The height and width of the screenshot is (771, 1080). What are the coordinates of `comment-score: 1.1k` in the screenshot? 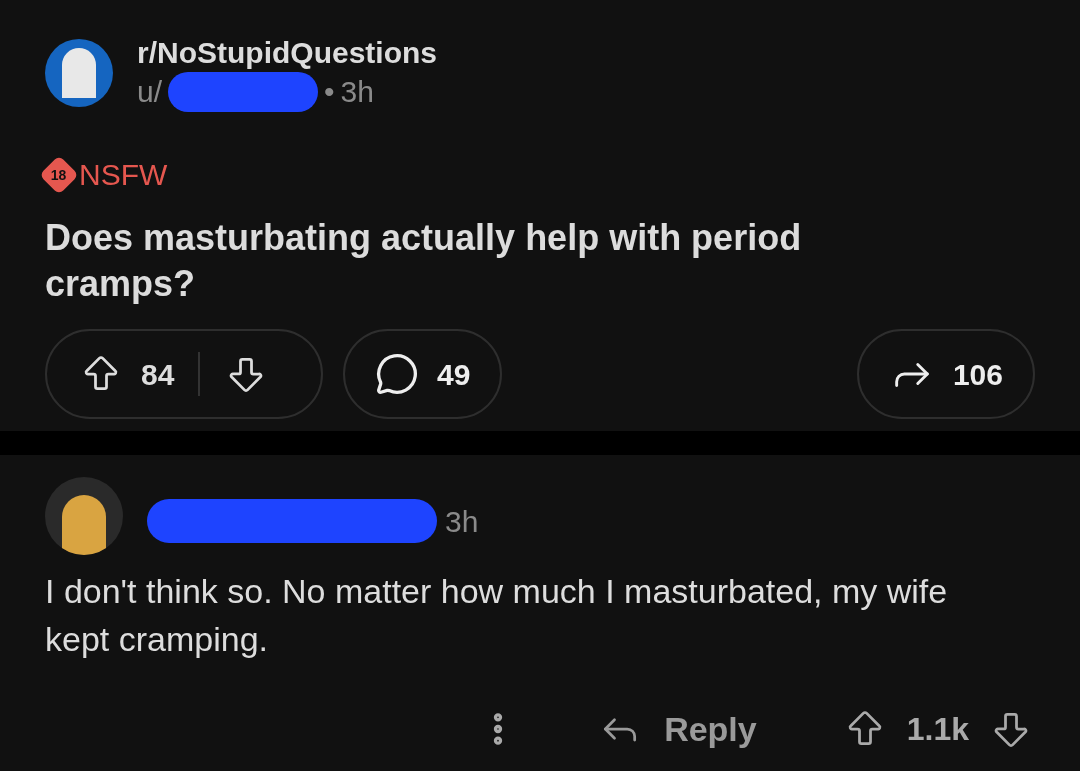 It's located at (937, 729).